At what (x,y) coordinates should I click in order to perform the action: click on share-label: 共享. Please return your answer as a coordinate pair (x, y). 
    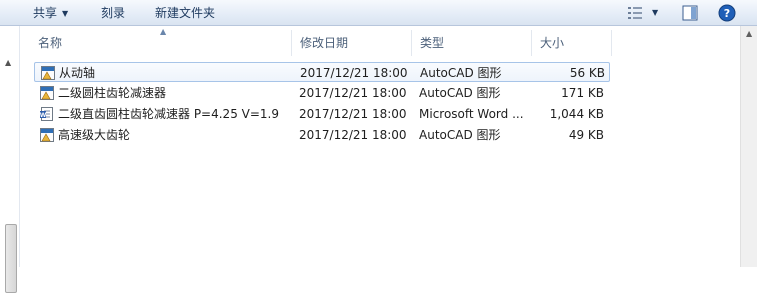
    Looking at the image, I should click on (45, 13).